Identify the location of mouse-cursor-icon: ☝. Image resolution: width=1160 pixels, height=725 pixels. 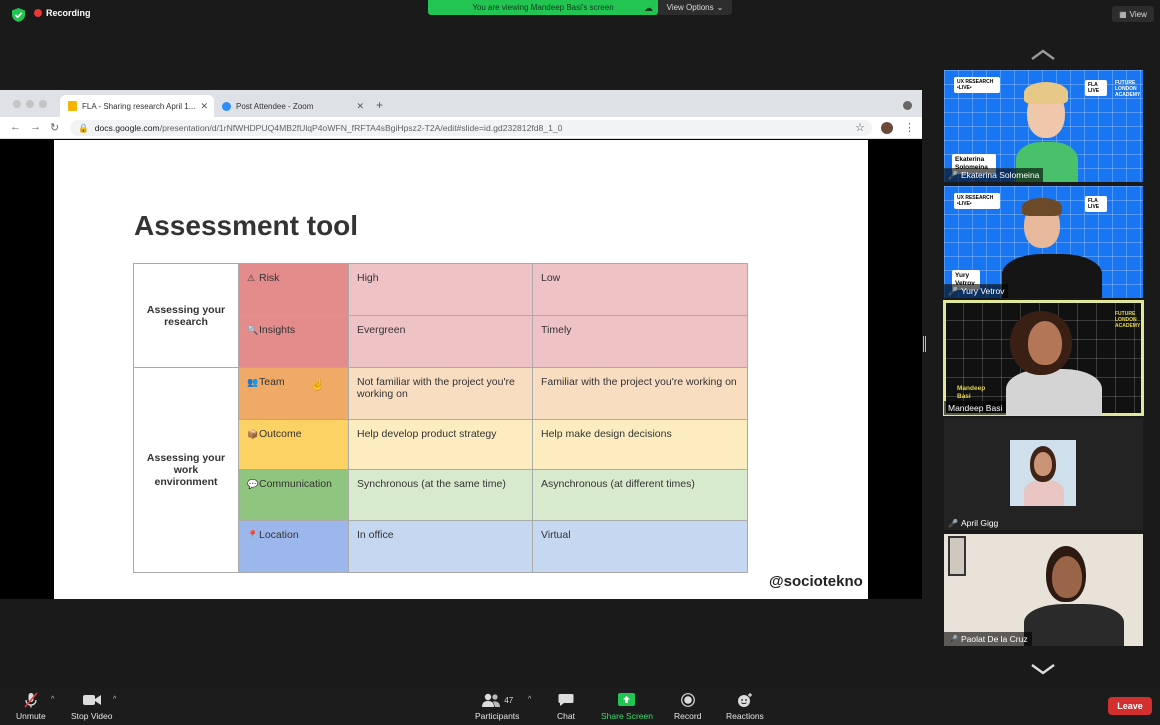
(317, 384).